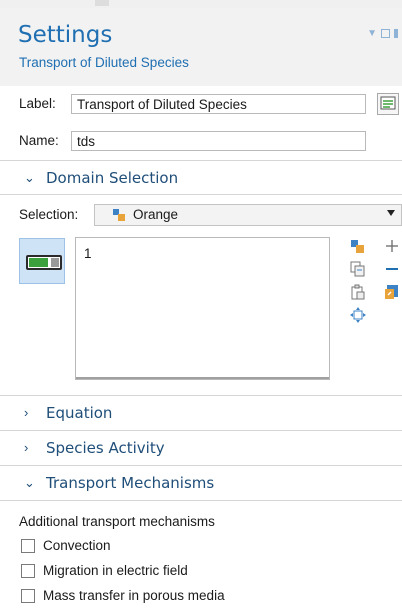 This screenshot has height=613, width=402. What do you see at coordinates (385, 33) in the screenshot?
I see `restore-icon` at bounding box center [385, 33].